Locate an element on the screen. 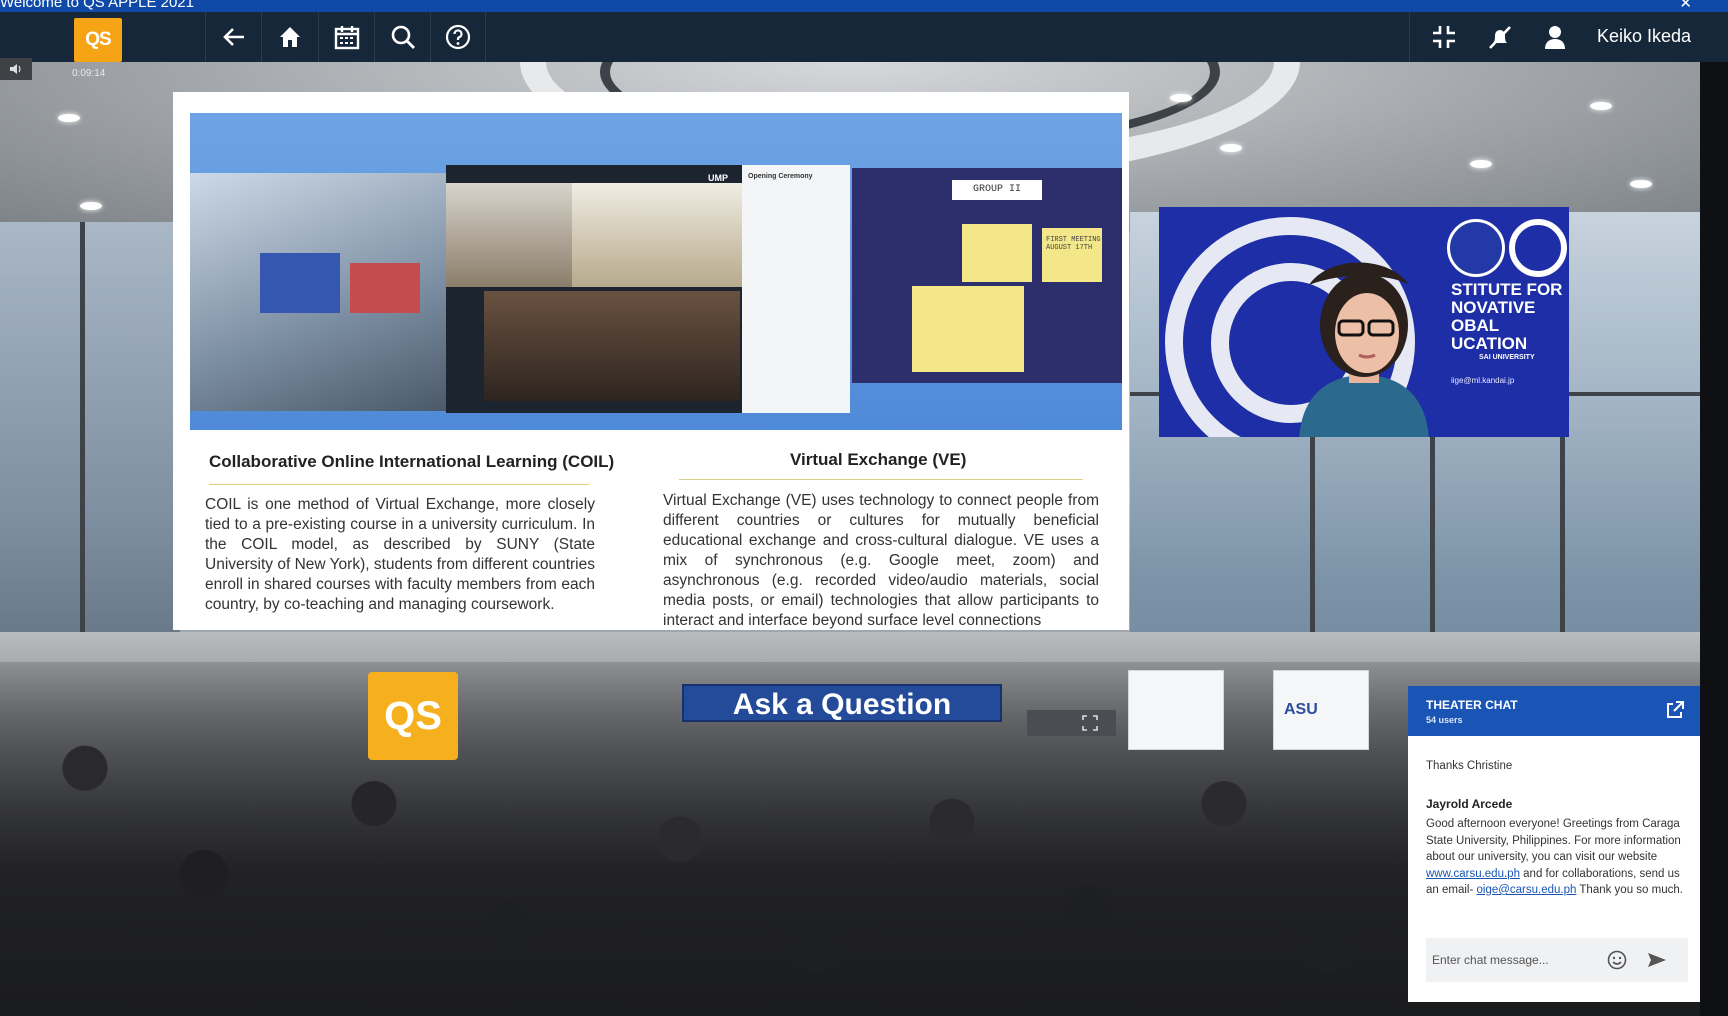 This screenshot has width=1728, height=1016. photo-group-label: GROUP II is located at coordinates (997, 190).